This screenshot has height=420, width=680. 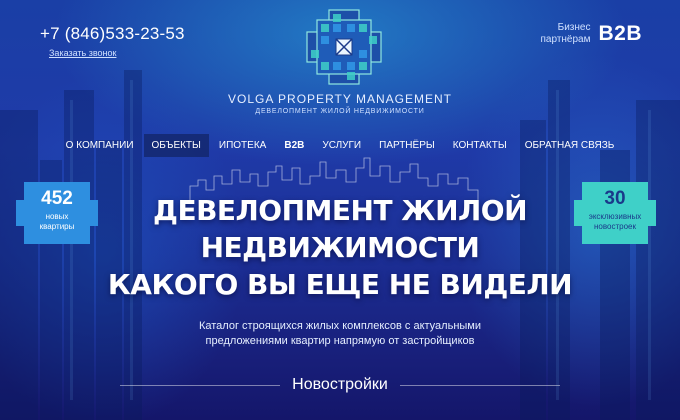 I want to click on b2b-caption: Бизнес партнёрам, so click(x=566, y=34).